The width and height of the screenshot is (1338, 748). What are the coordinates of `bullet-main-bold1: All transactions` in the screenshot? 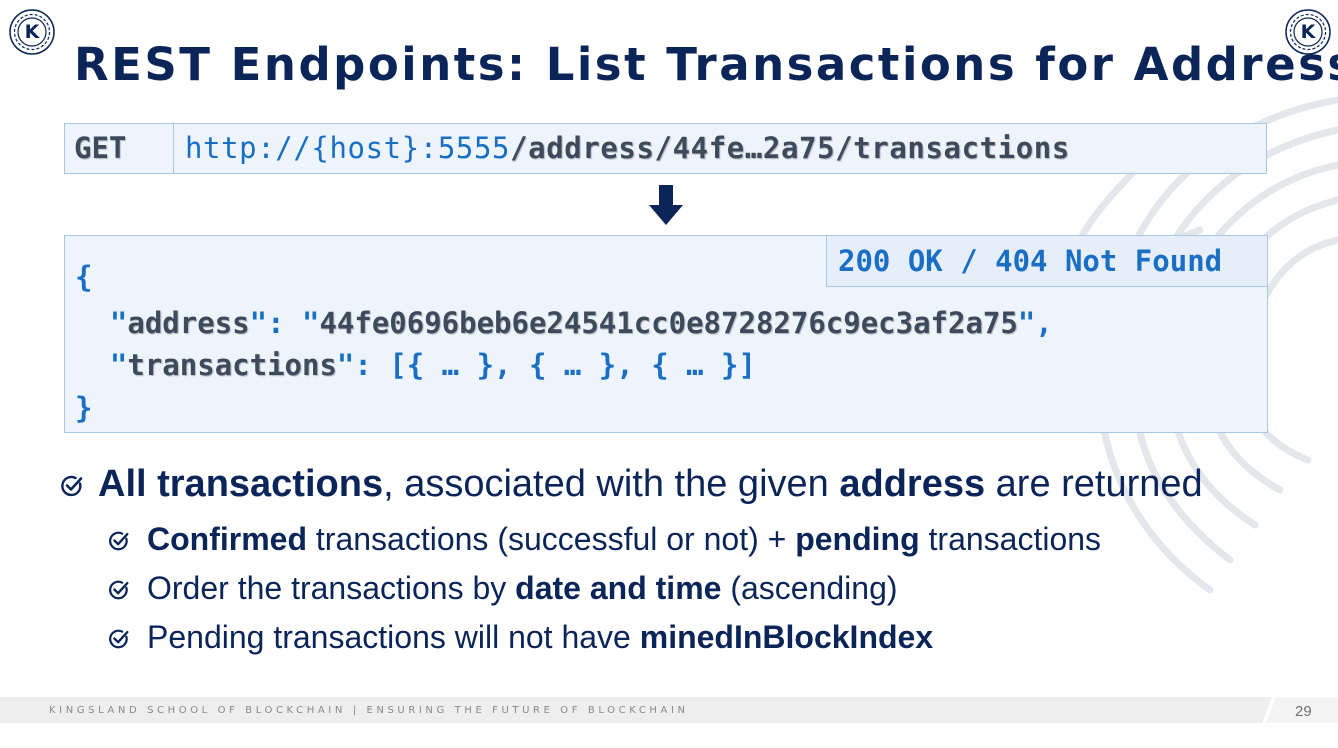 It's located at (241, 484).